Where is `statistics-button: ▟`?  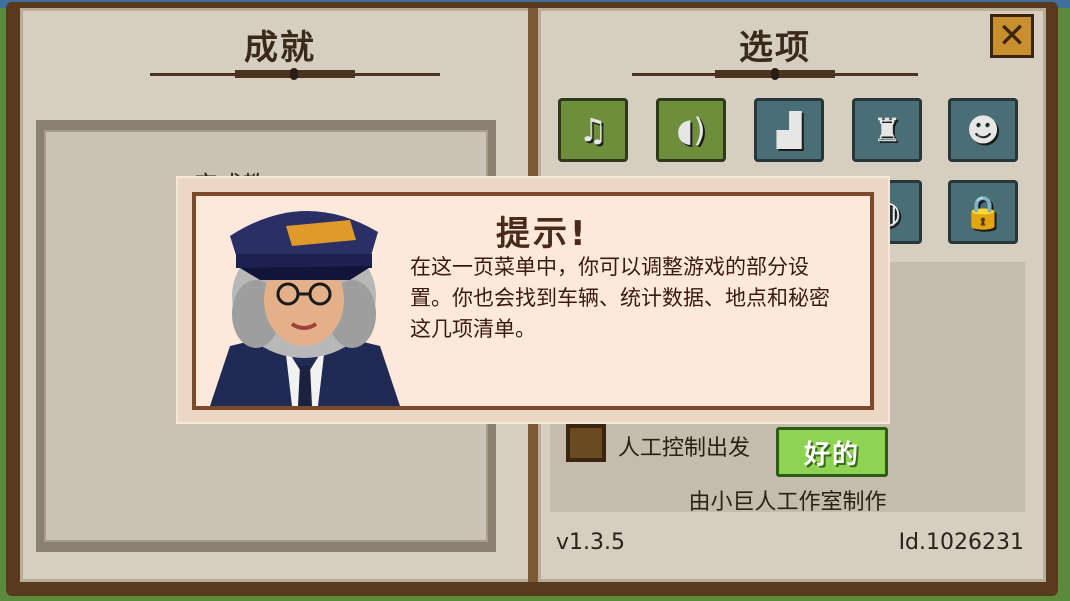 statistics-button: ▟ is located at coordinates (789, 130).